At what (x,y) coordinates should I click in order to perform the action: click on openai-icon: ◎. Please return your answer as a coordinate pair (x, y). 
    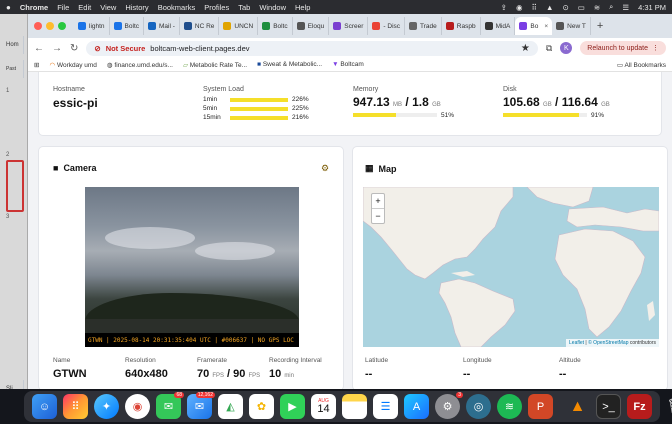
    Looking at the image, I should click on (478, 406).